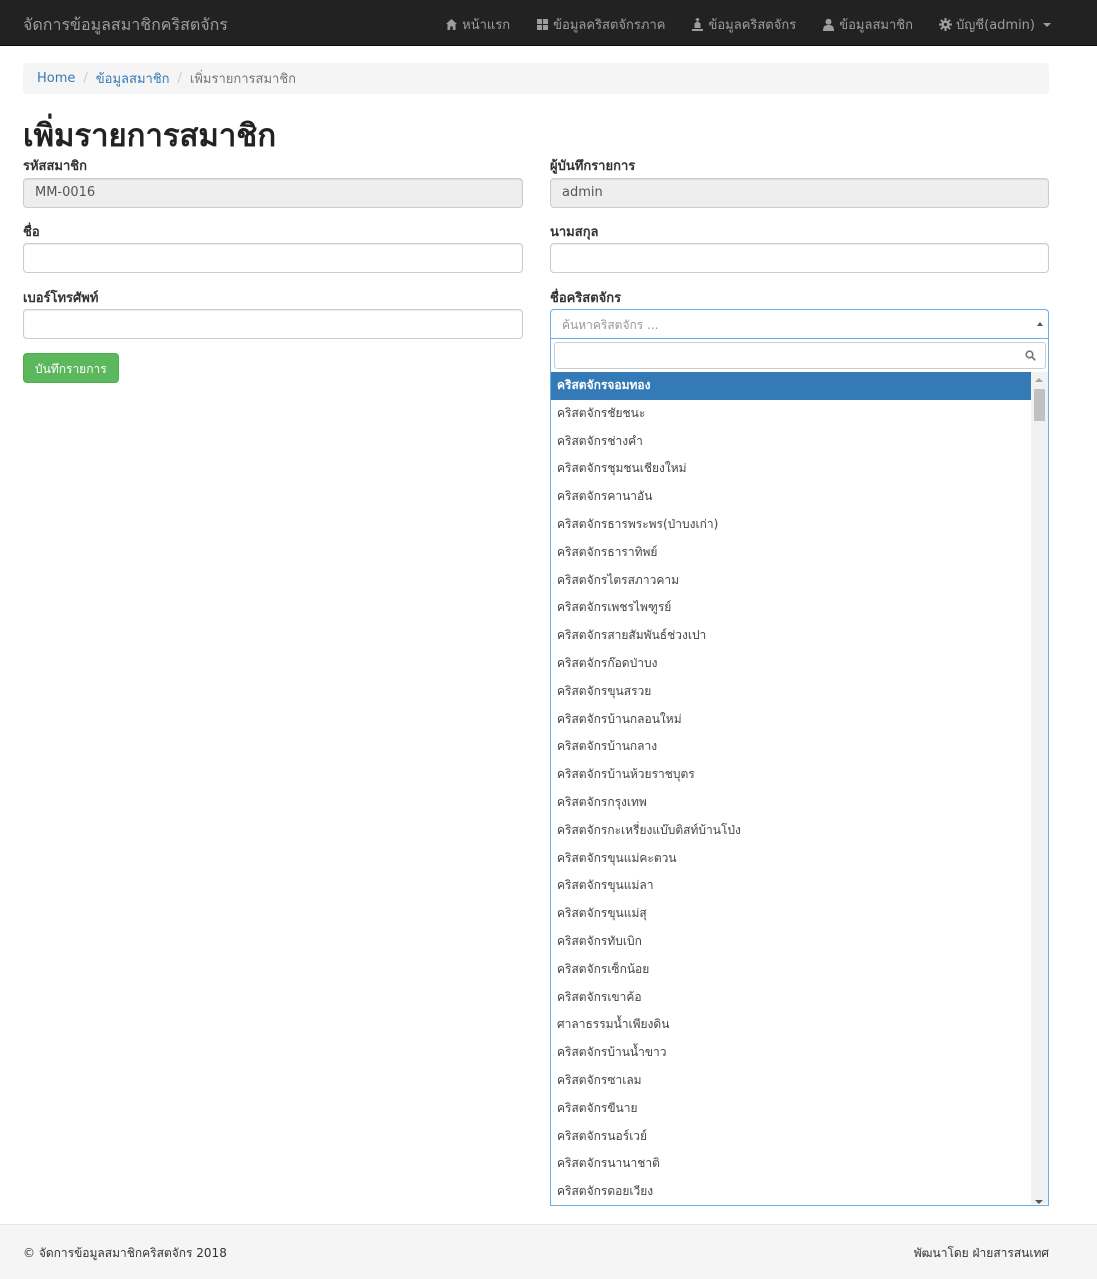  Describe the element at coordinates (536, 78) in the screenshot. I see `breadcrumb: Home / ข้อมูลสมาชิก / เพิ่มรายการสมาชิก` at that location.